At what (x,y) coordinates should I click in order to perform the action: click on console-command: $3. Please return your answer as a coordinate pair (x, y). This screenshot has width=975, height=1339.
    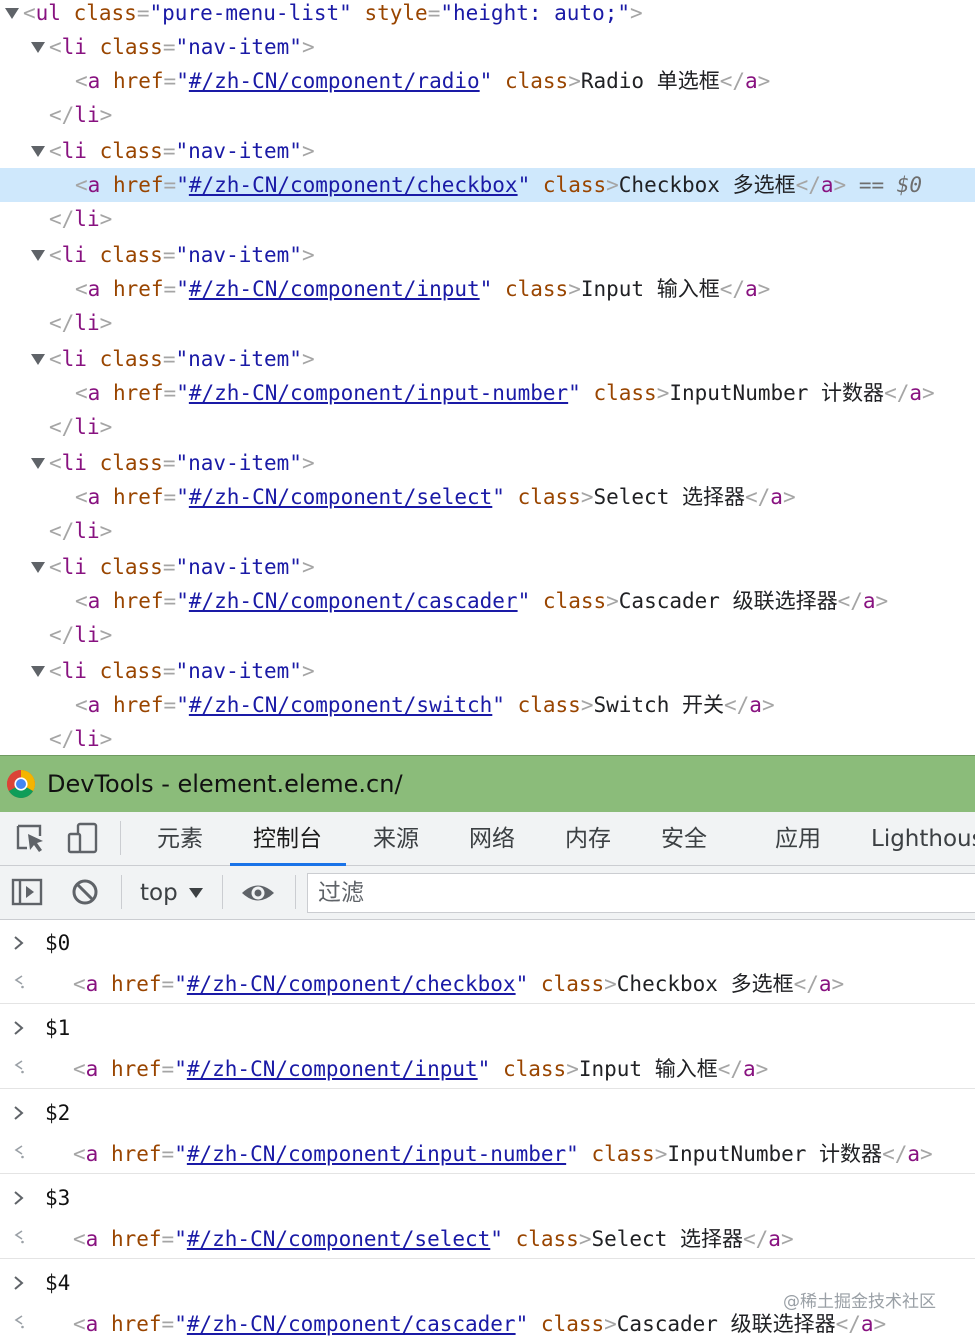
    Looking at the image, I should click on (487, 1198).